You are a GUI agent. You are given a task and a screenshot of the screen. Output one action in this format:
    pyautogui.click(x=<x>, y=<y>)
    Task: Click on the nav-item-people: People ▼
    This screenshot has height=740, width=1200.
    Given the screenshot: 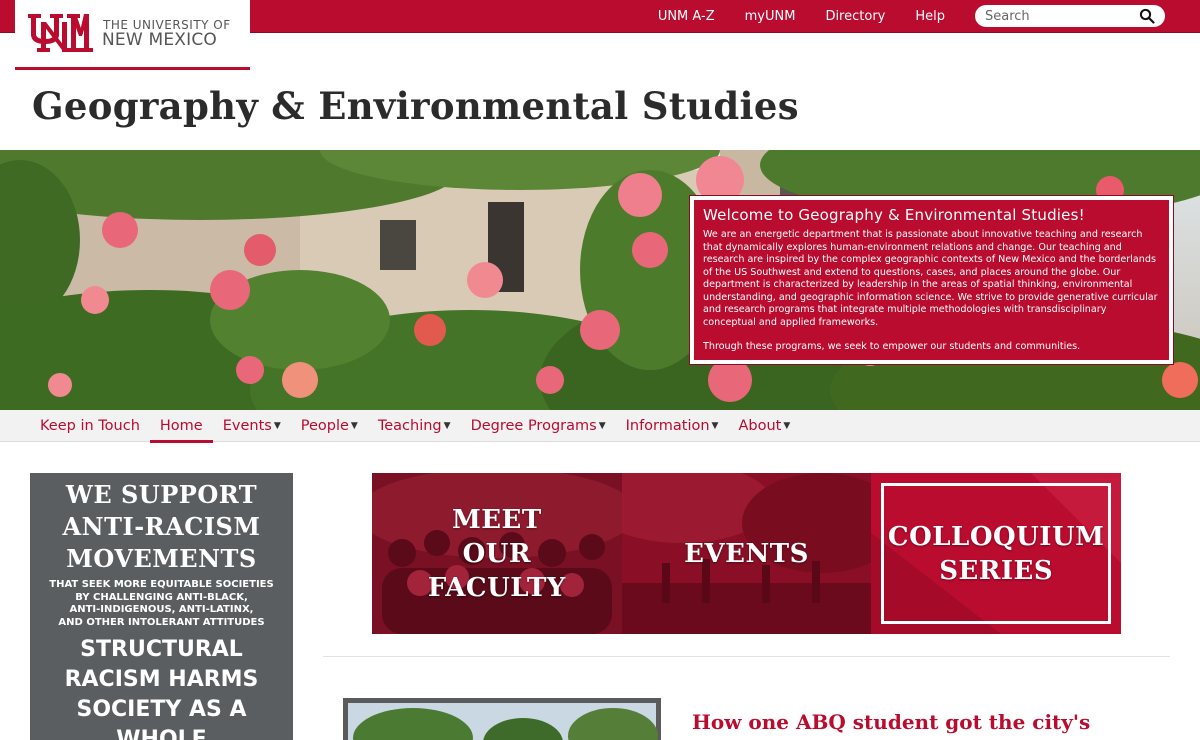 What is the action you would take?
    pyautogui.click(x=329, y=426)
    